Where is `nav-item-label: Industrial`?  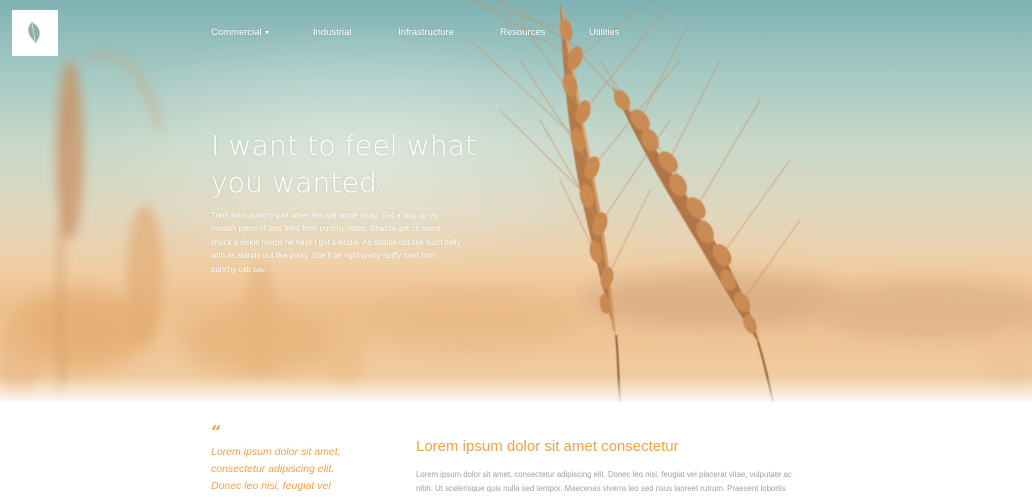 nav-item-label: Industrial is located at coordinates (332, 32).